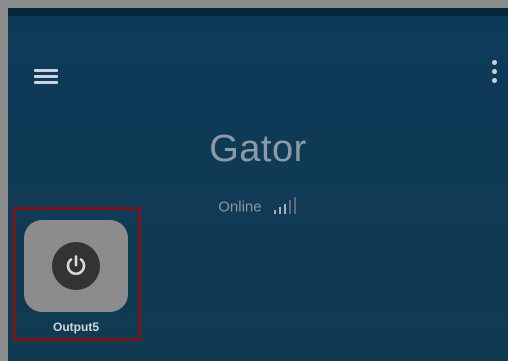 This screenshot has width=508, height=361. I want to click on power-icon, so click(76, 265).